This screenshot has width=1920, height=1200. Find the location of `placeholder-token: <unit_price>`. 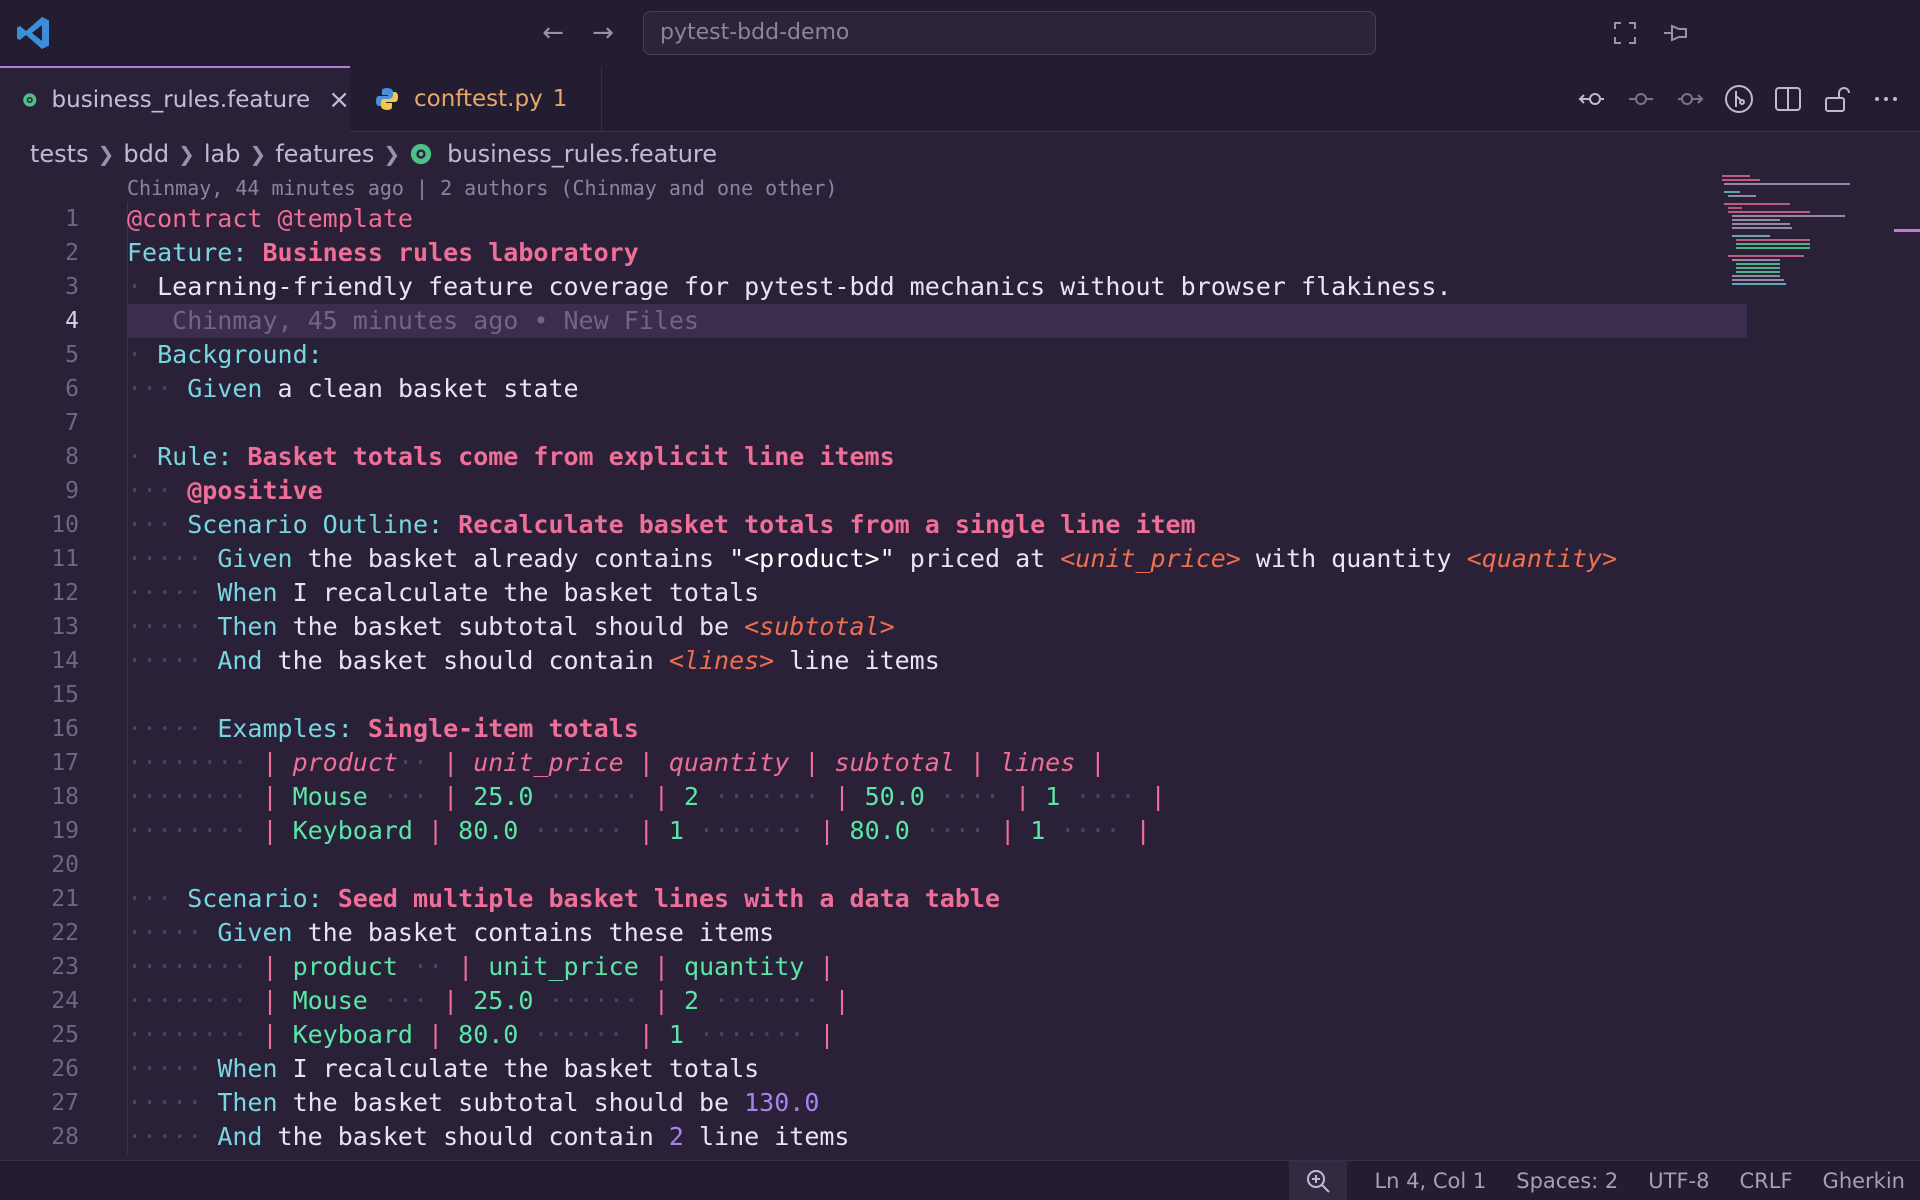

placeholder-token: <unit_price> is located at coordinates (1150, 558).